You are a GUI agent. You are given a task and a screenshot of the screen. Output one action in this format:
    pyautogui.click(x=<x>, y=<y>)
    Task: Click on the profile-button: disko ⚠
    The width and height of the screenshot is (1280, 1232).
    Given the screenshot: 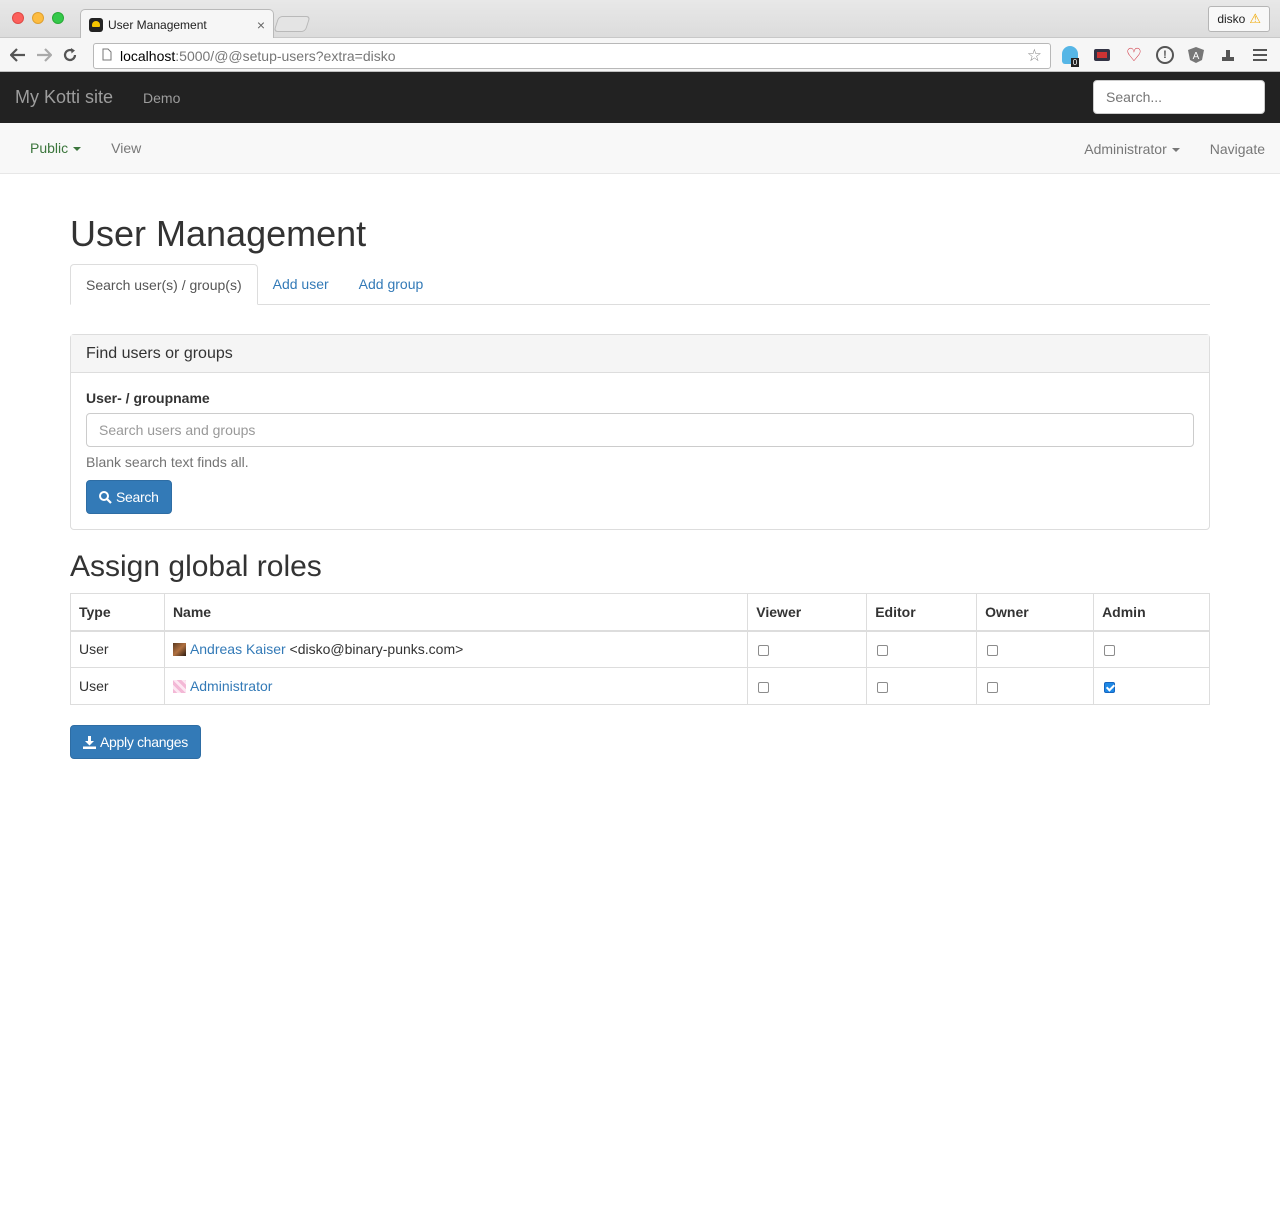 What is the action you would take?
    pyautogui.click(x=1239, y=19)
    